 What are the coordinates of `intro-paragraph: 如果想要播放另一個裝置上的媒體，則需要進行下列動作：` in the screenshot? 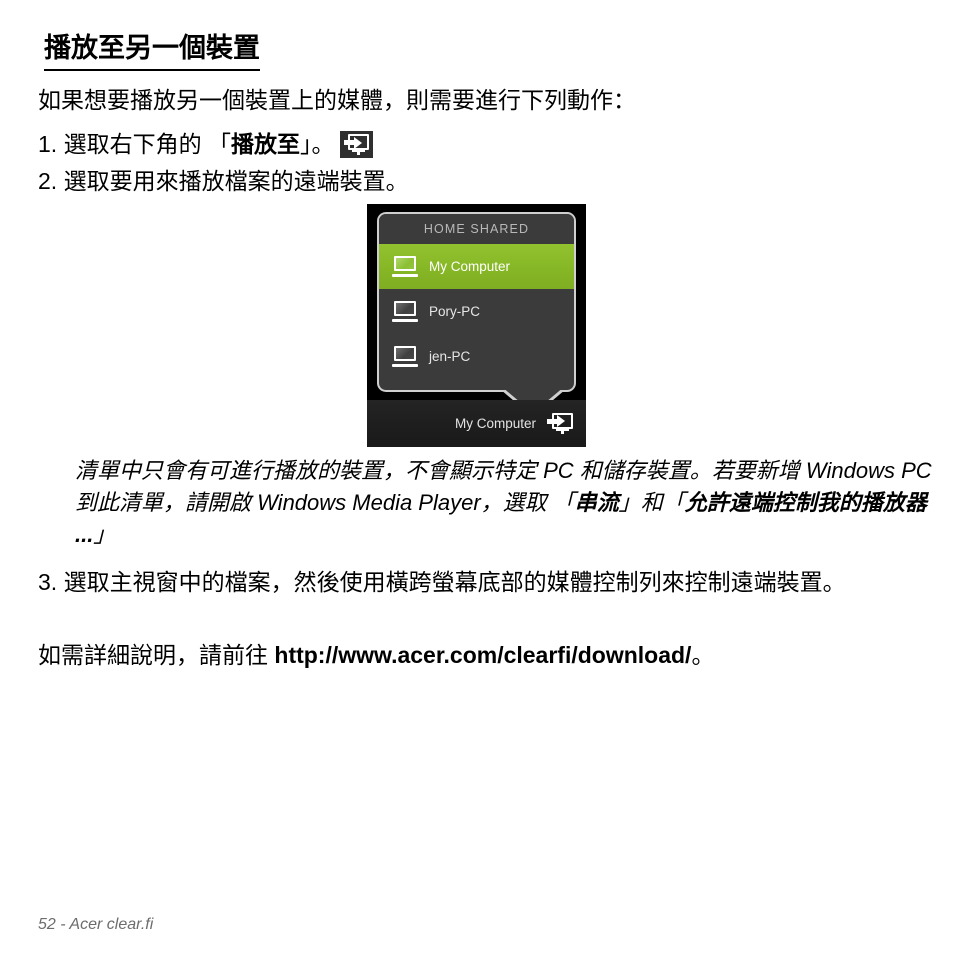 It's located at (337, 100).